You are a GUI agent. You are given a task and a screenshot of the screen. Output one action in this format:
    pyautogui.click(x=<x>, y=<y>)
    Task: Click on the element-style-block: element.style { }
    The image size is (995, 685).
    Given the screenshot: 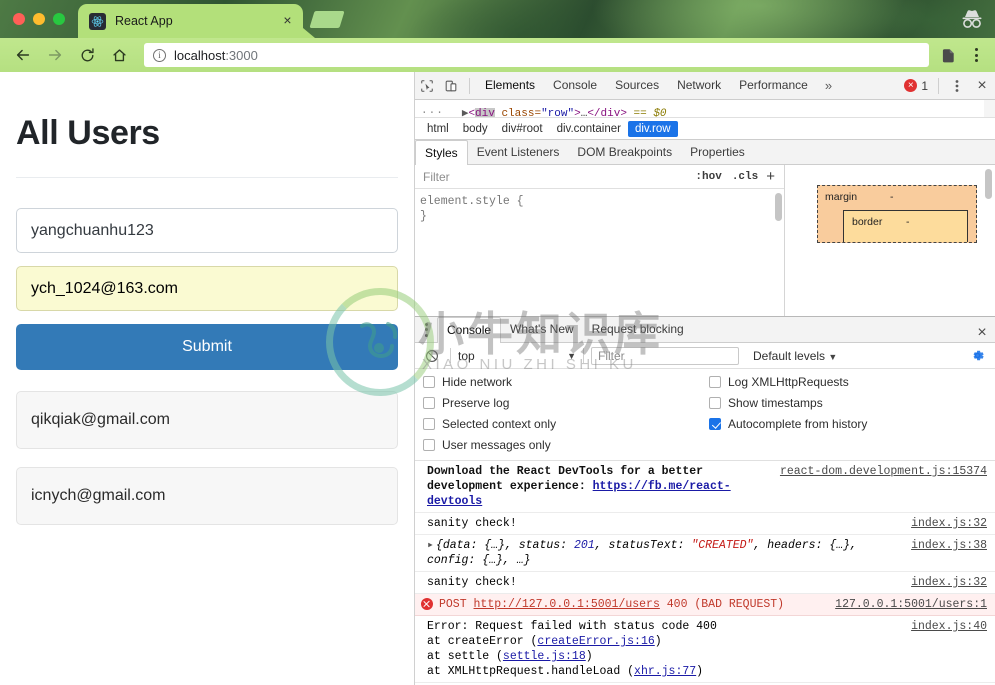 What is the action you would take?
    pyautogui.click(x=599, y=206)
    